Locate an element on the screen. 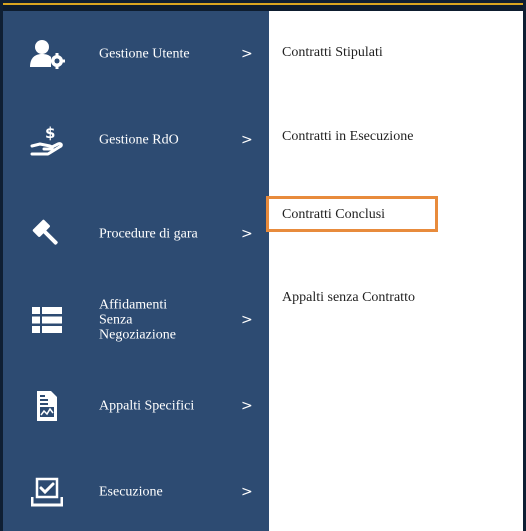  sidebar-item-appalti-specifici: Appalti Specifici > is located at coordinates (136, 406).